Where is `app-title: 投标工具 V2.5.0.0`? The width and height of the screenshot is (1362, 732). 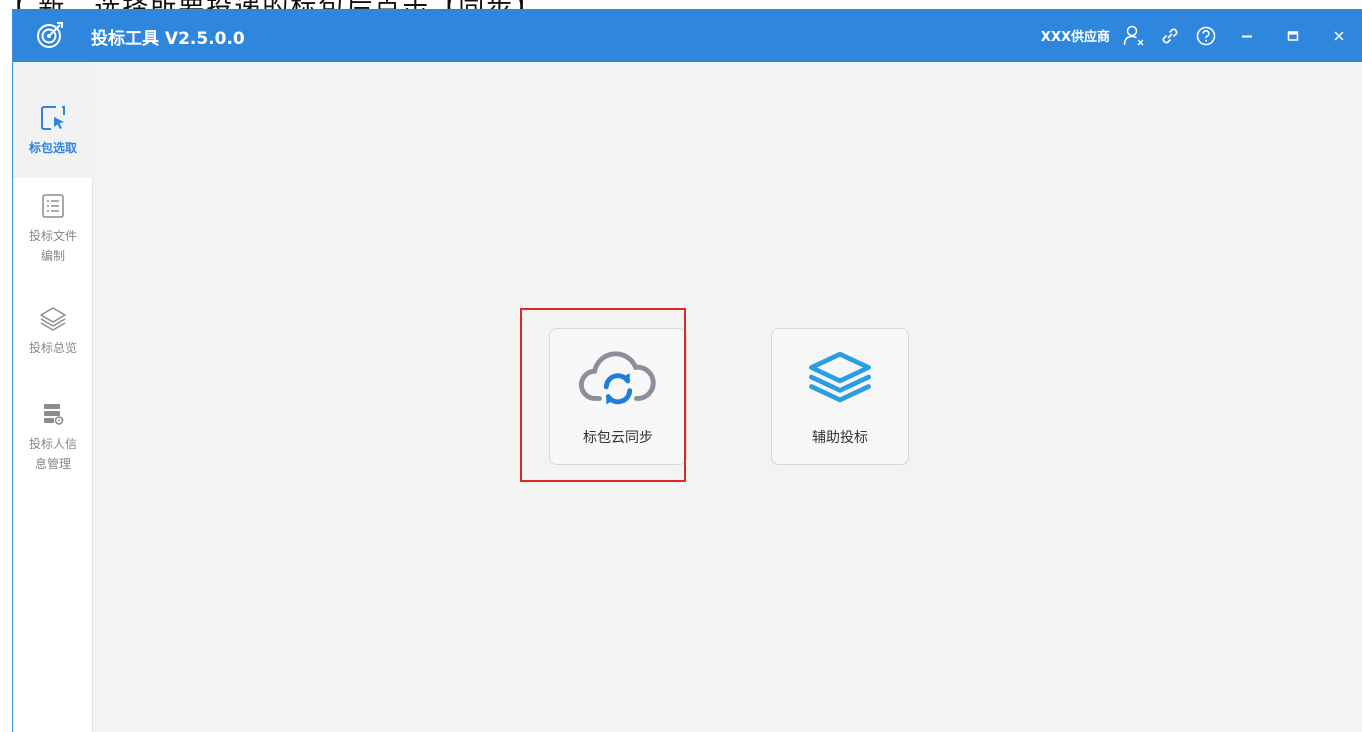
app-title: 投标工具 V2.5.0.0 is located at coordinates (168, 39).